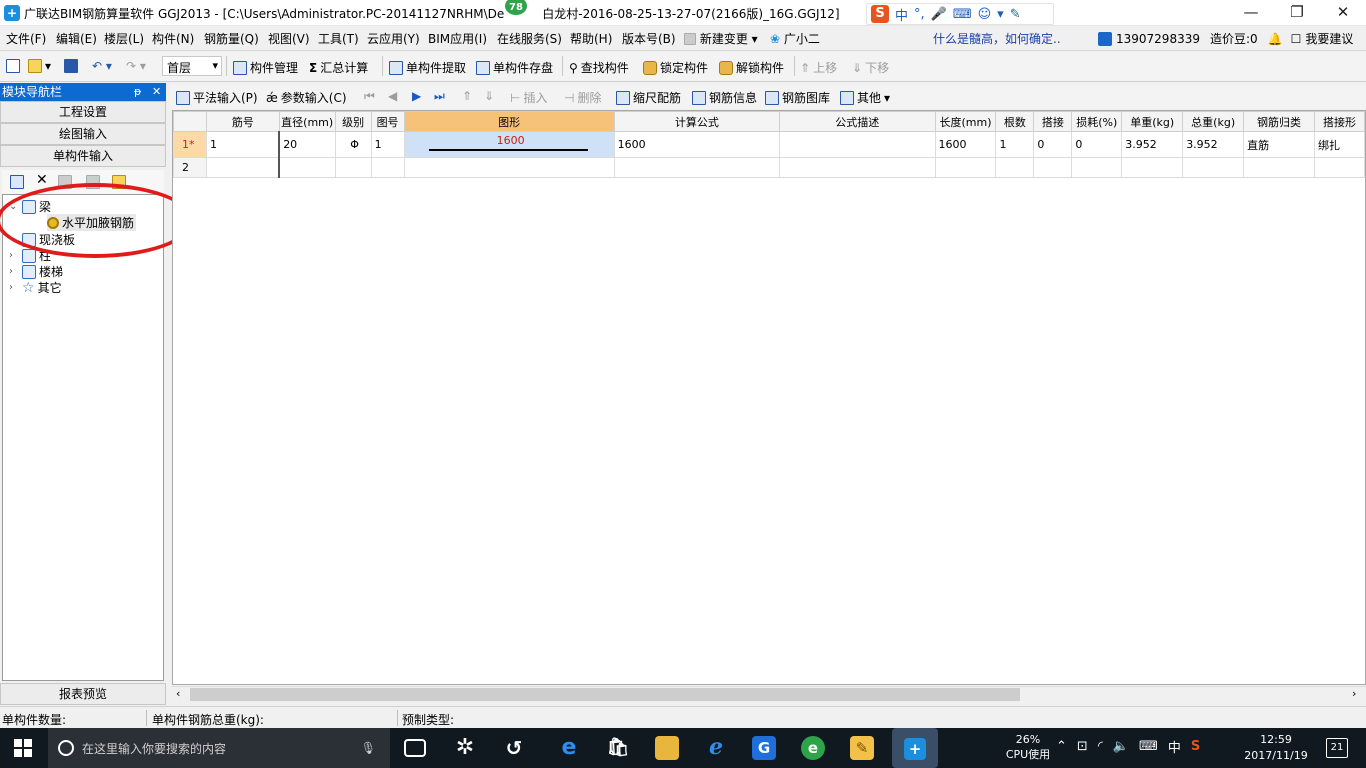 The height and width of the screenshot is (768, 1366). I want to click on menu-component: 构件(N), so click(173, 38).